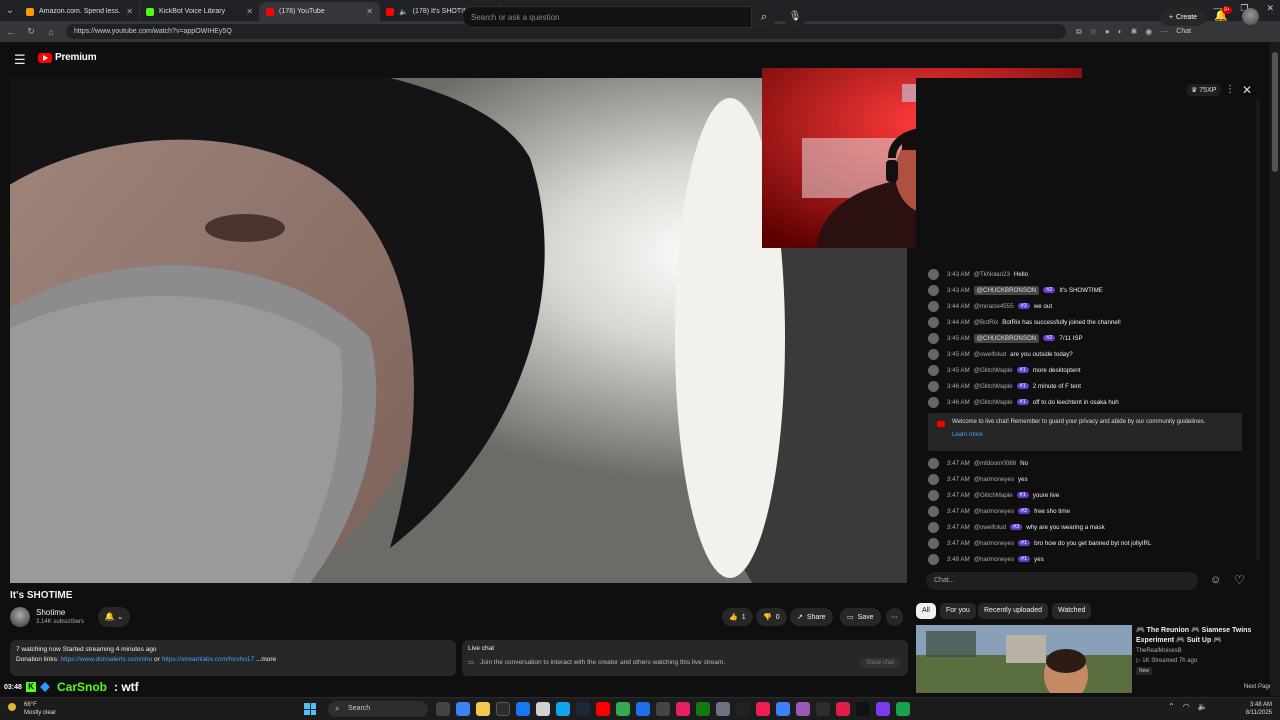 The image size is (1280, 720). I want to click on back-icon: ←, so click(11, 32).